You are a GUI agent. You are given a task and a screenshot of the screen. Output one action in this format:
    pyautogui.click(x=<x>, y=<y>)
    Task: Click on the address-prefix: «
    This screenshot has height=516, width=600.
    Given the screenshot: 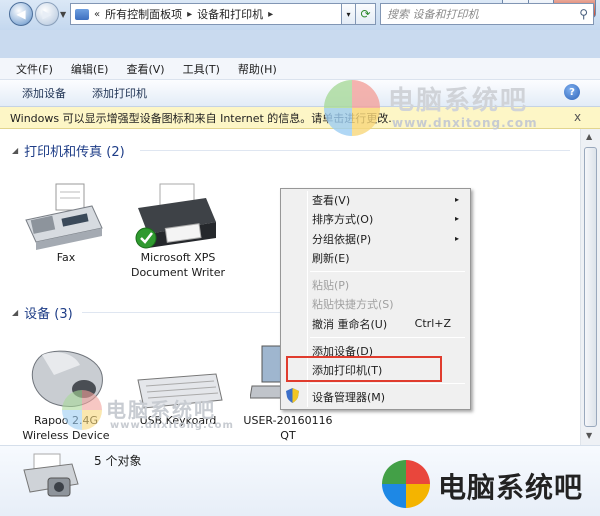 What is the action you would take?
    pyautogui.click(x=97, y=14)
    